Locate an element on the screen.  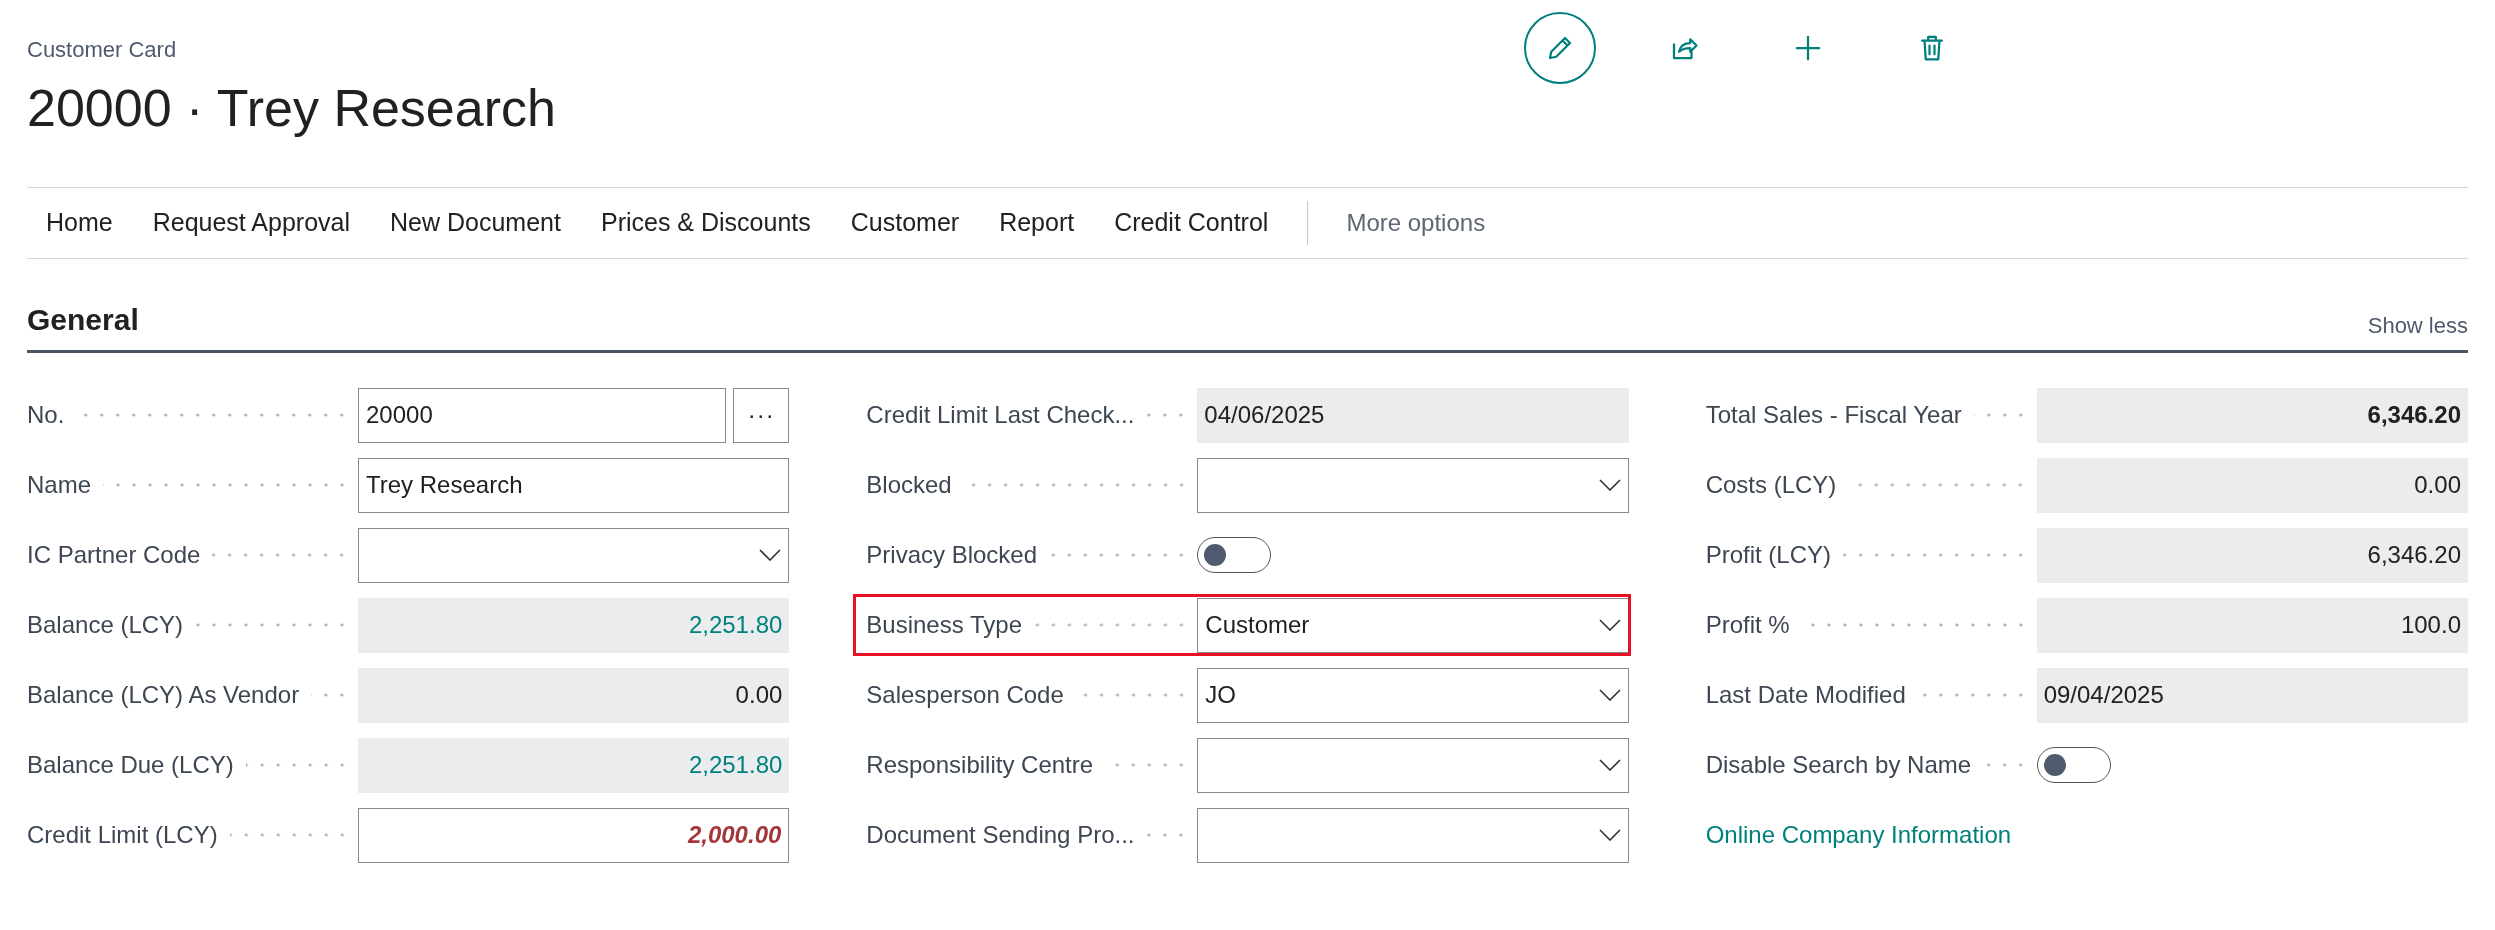
more-button: ··· is located at coordinates (761, 415).